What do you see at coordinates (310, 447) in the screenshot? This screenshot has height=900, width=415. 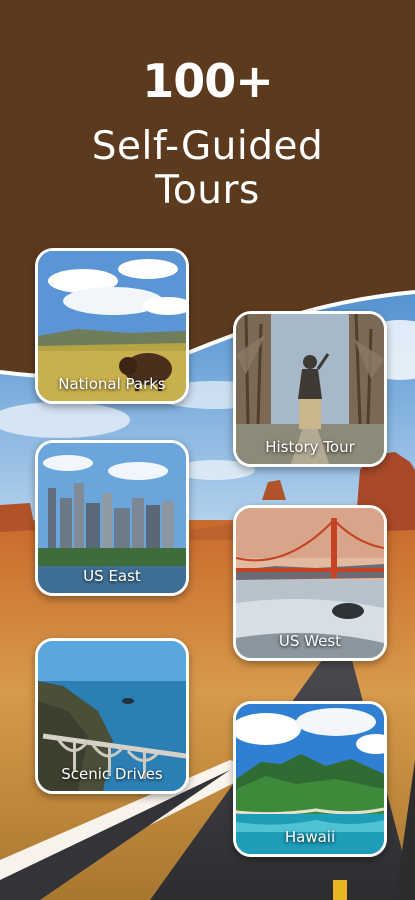 I see `tour-card-label: History Tour` at bounding box center [310, 447].